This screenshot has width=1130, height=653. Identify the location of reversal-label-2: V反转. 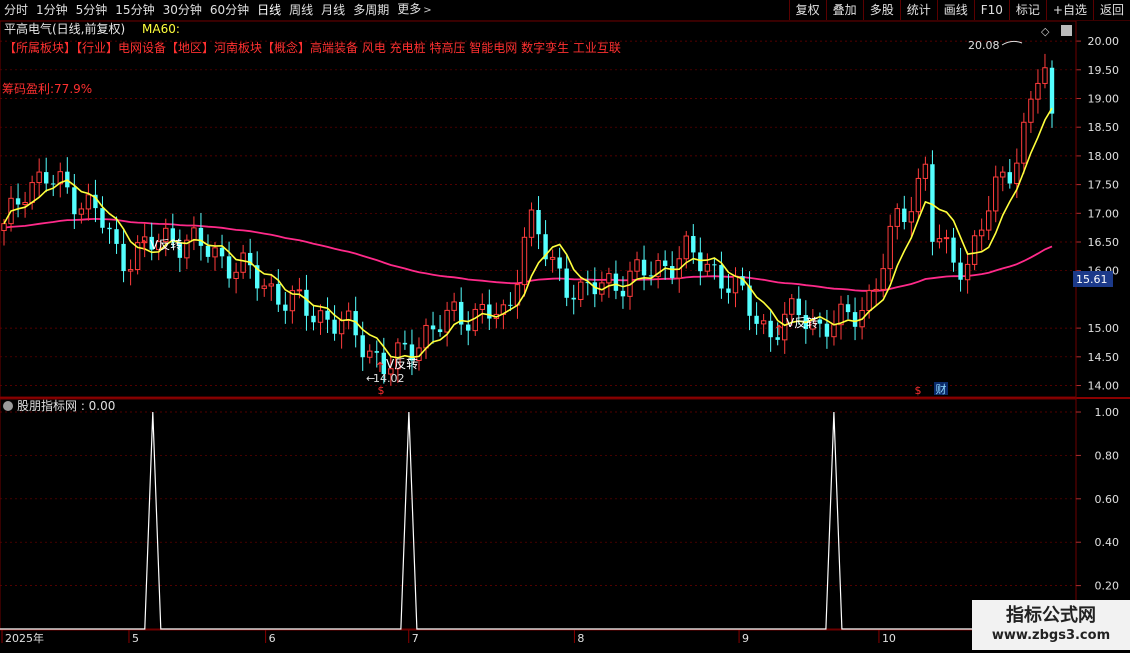
(402, 363).